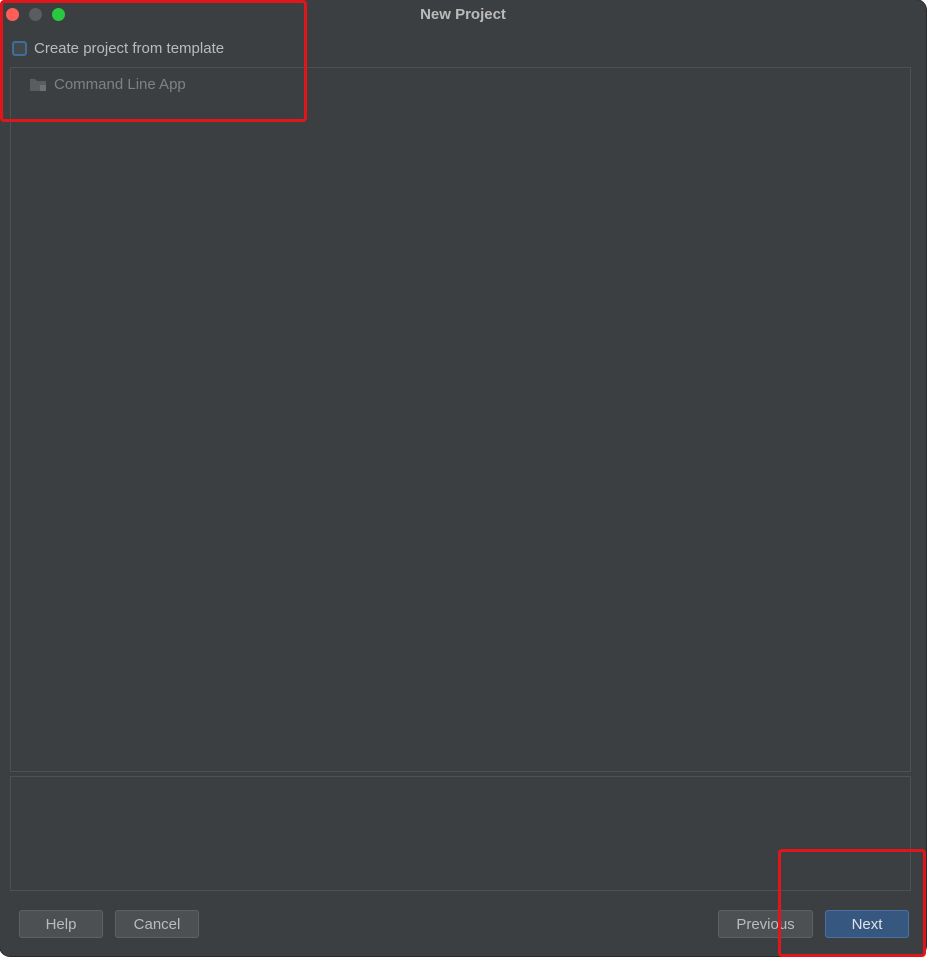 The height and width of the screenshot is (966, 928). Describe the element at coordinates (19, 48) in the screenshot. I see `create-from-template-checkbox` at that location.